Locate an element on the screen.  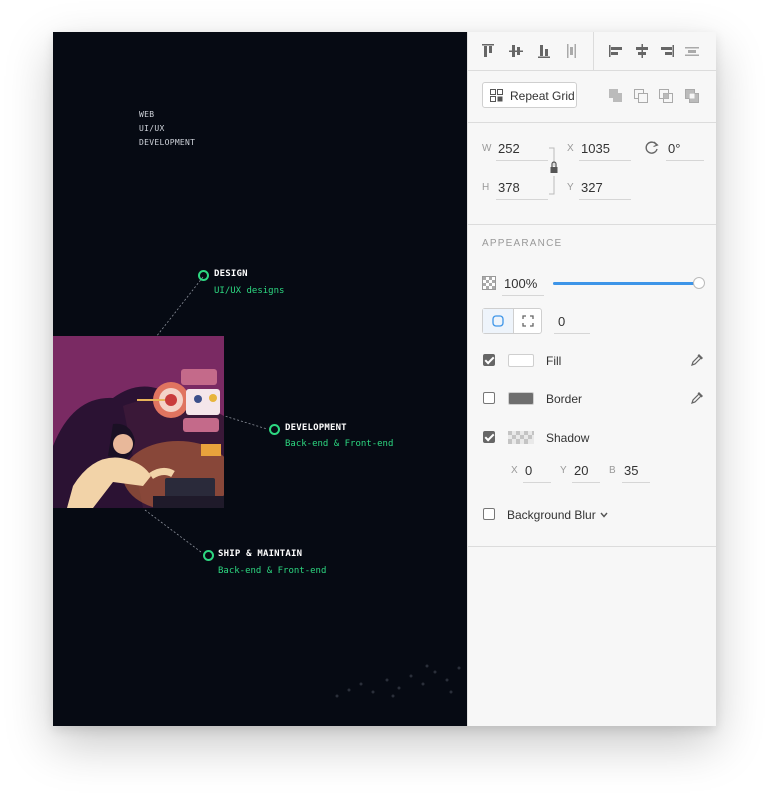
rotate-icon is located at coordinates (652, 147).